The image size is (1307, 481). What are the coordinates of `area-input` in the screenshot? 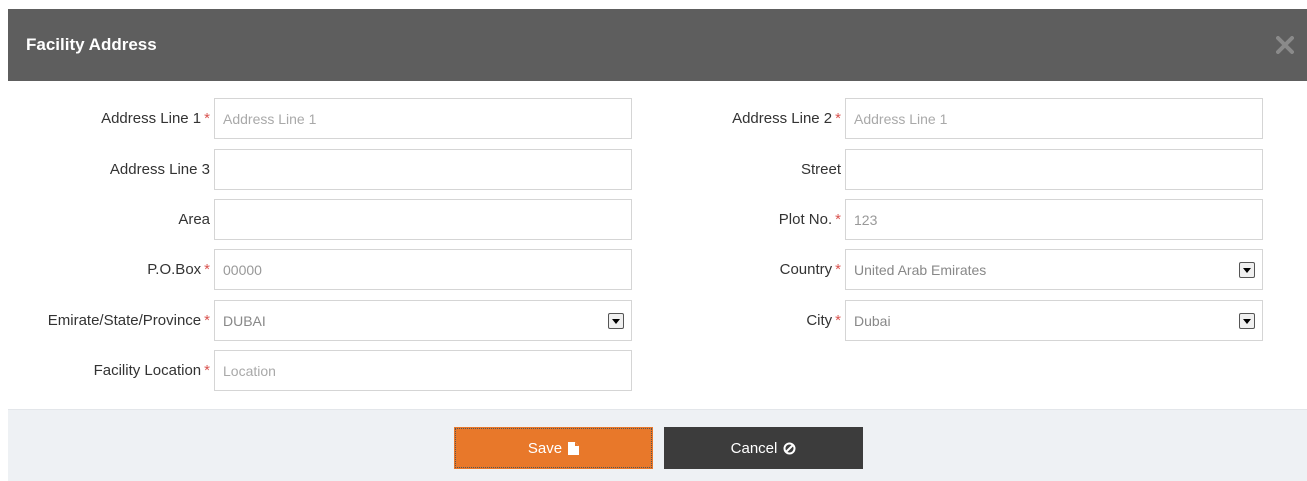 It's located at (423, 219).